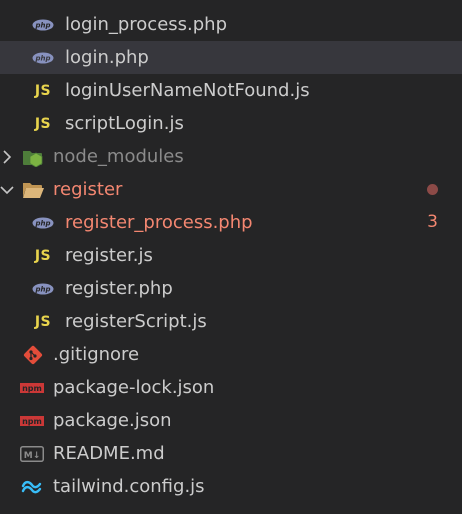 The image size is (462, 514). I want to click on folder-open-icon, so click(33, 189).